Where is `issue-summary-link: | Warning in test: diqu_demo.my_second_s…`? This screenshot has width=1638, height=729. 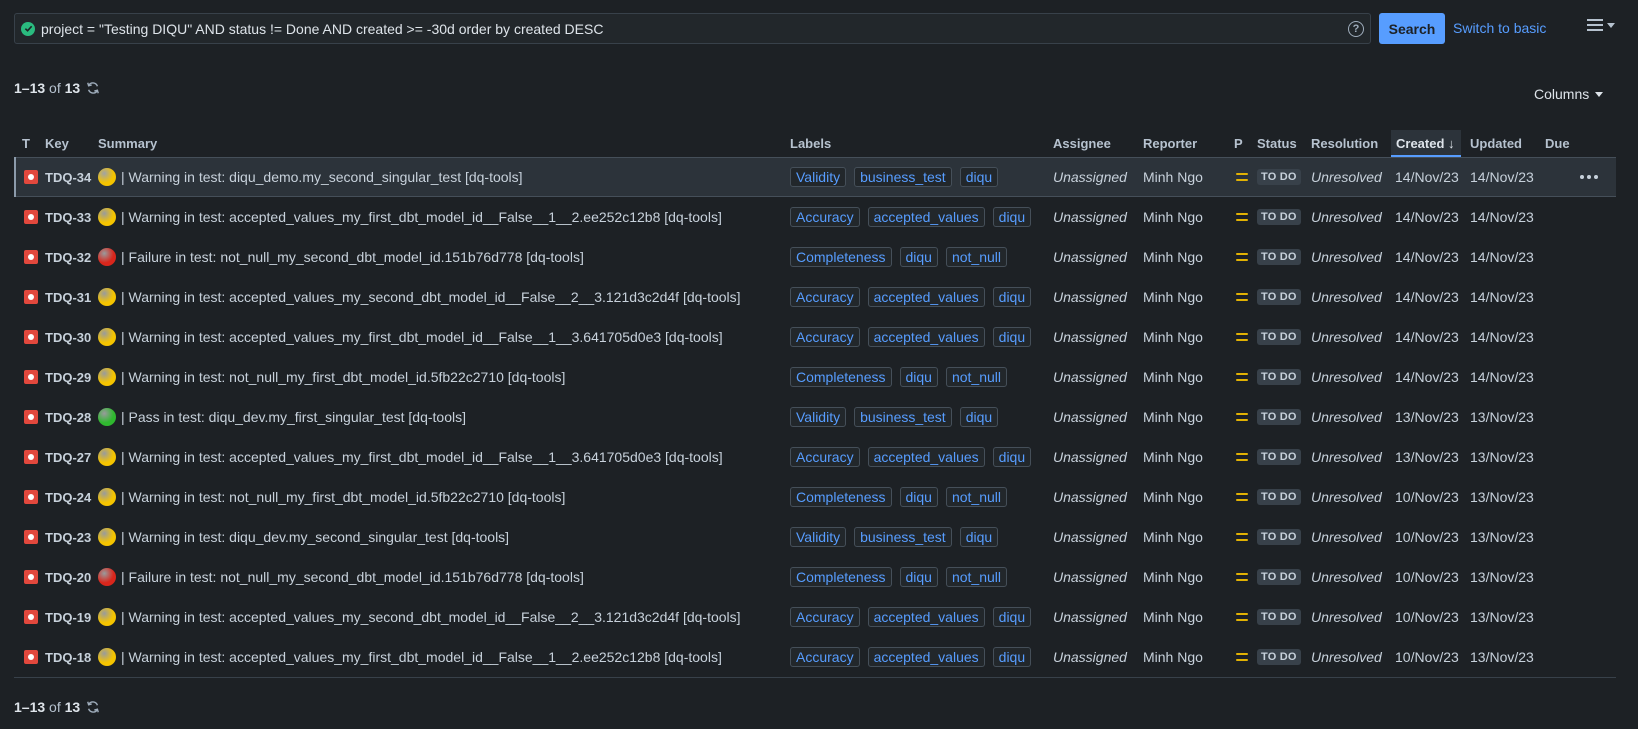 issue-summary-link: | Warning in test: diqu_demo.my_second_s… is located at coordinates (322, 177).